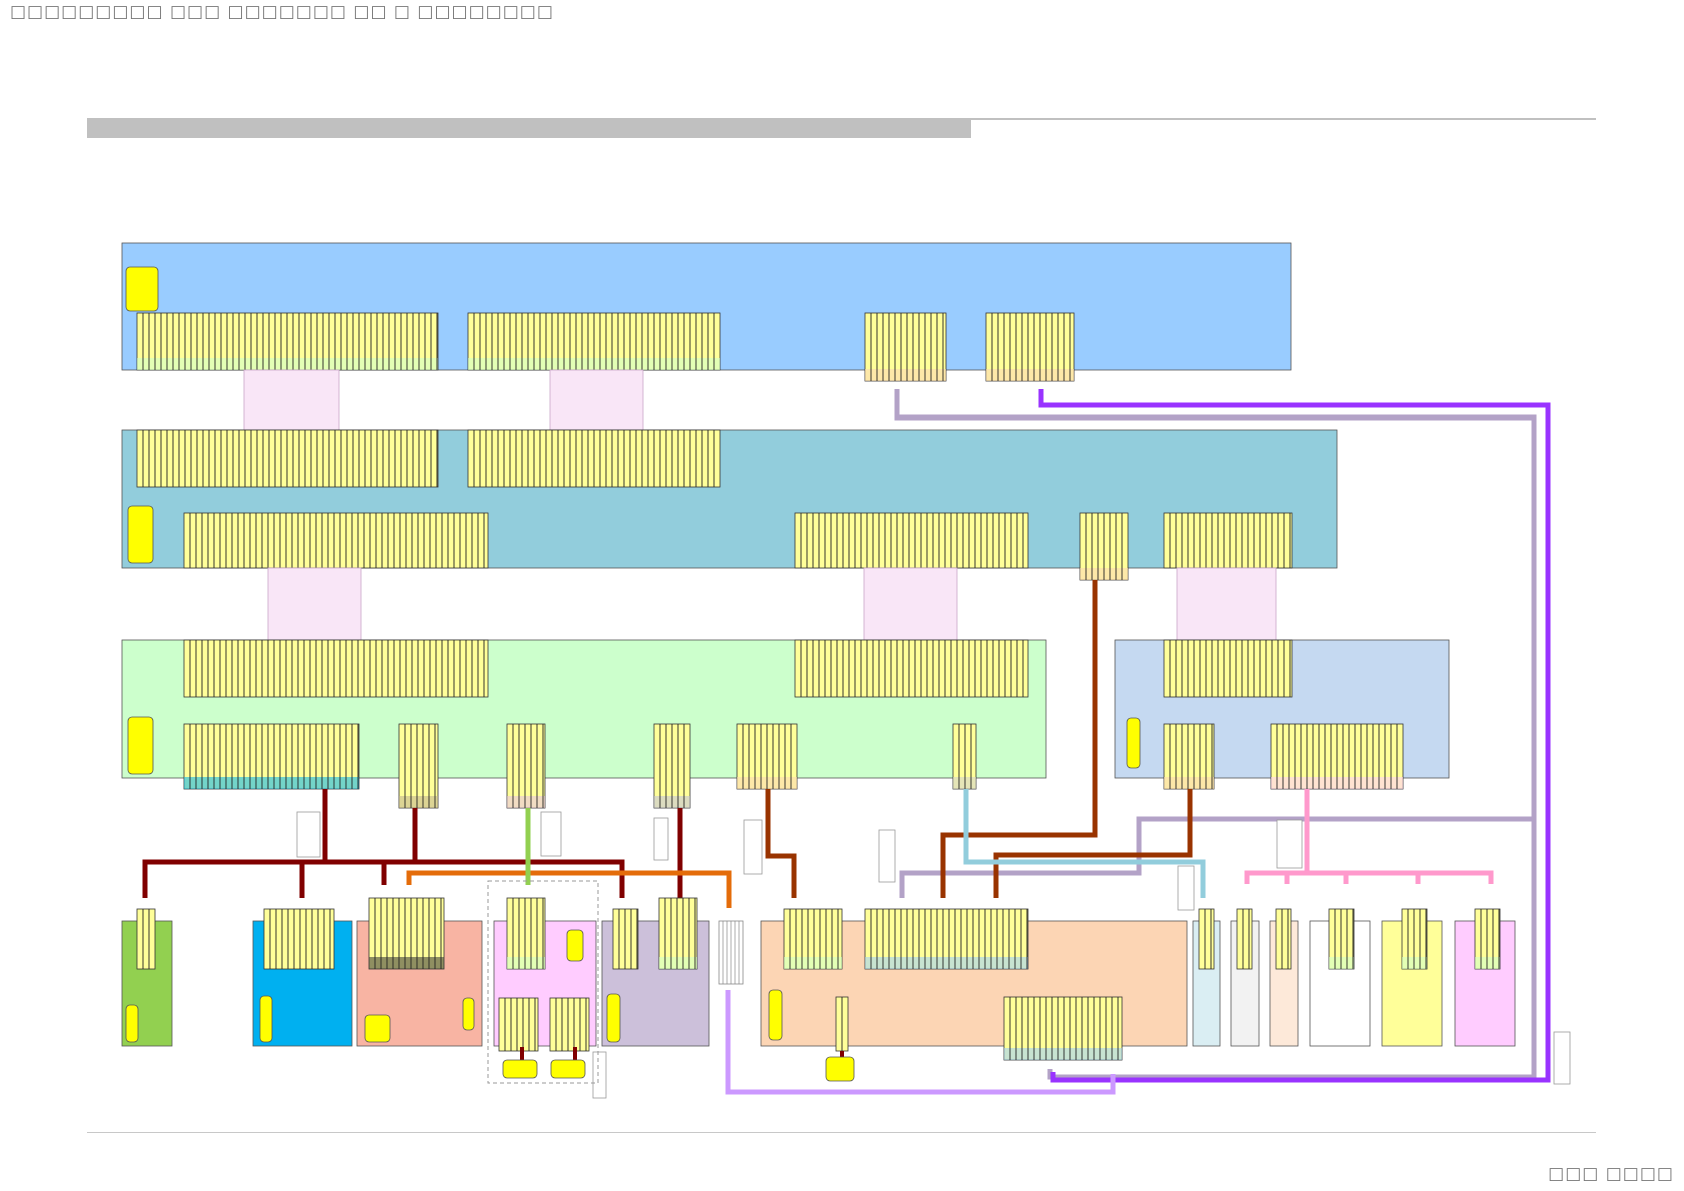  I want to click on module-pink-connector, so click(526, 933).